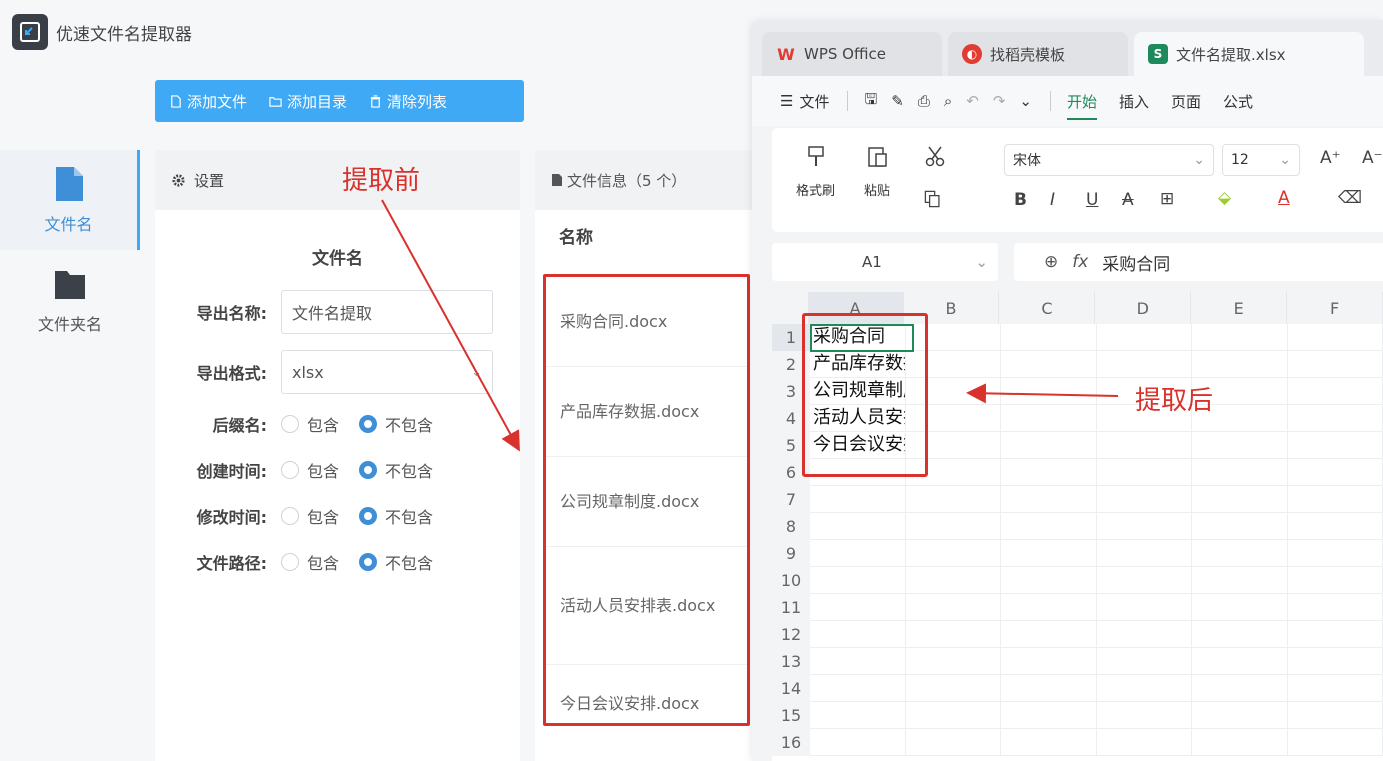  I want to click on save-icon: 🖫, so click(870, 101).